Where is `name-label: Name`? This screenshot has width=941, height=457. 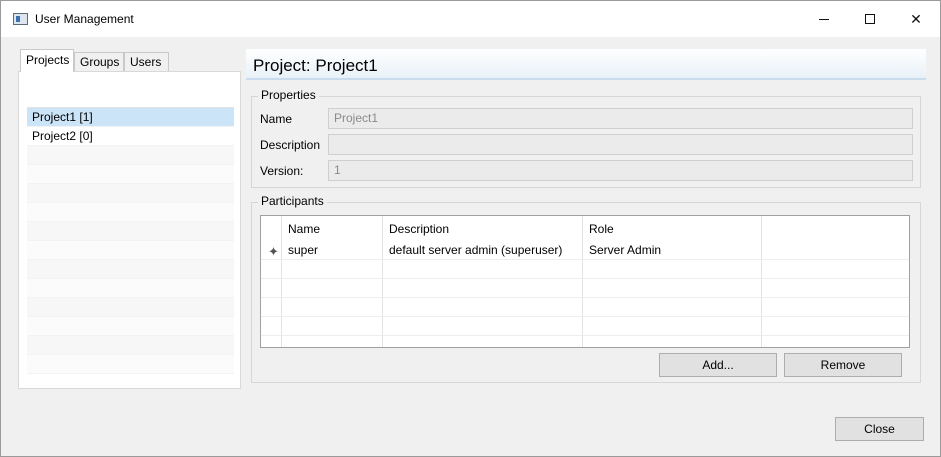 name-label: Name is located at coordinates (276, 119).